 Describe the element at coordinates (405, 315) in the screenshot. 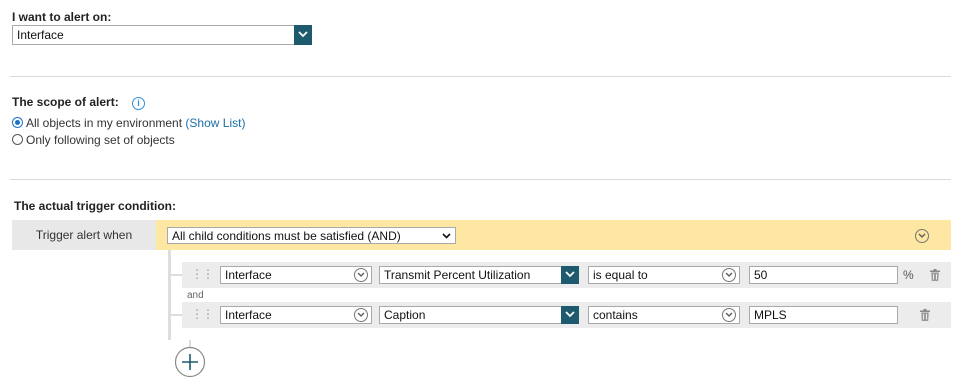

I see `field-value: Caption` at that location.